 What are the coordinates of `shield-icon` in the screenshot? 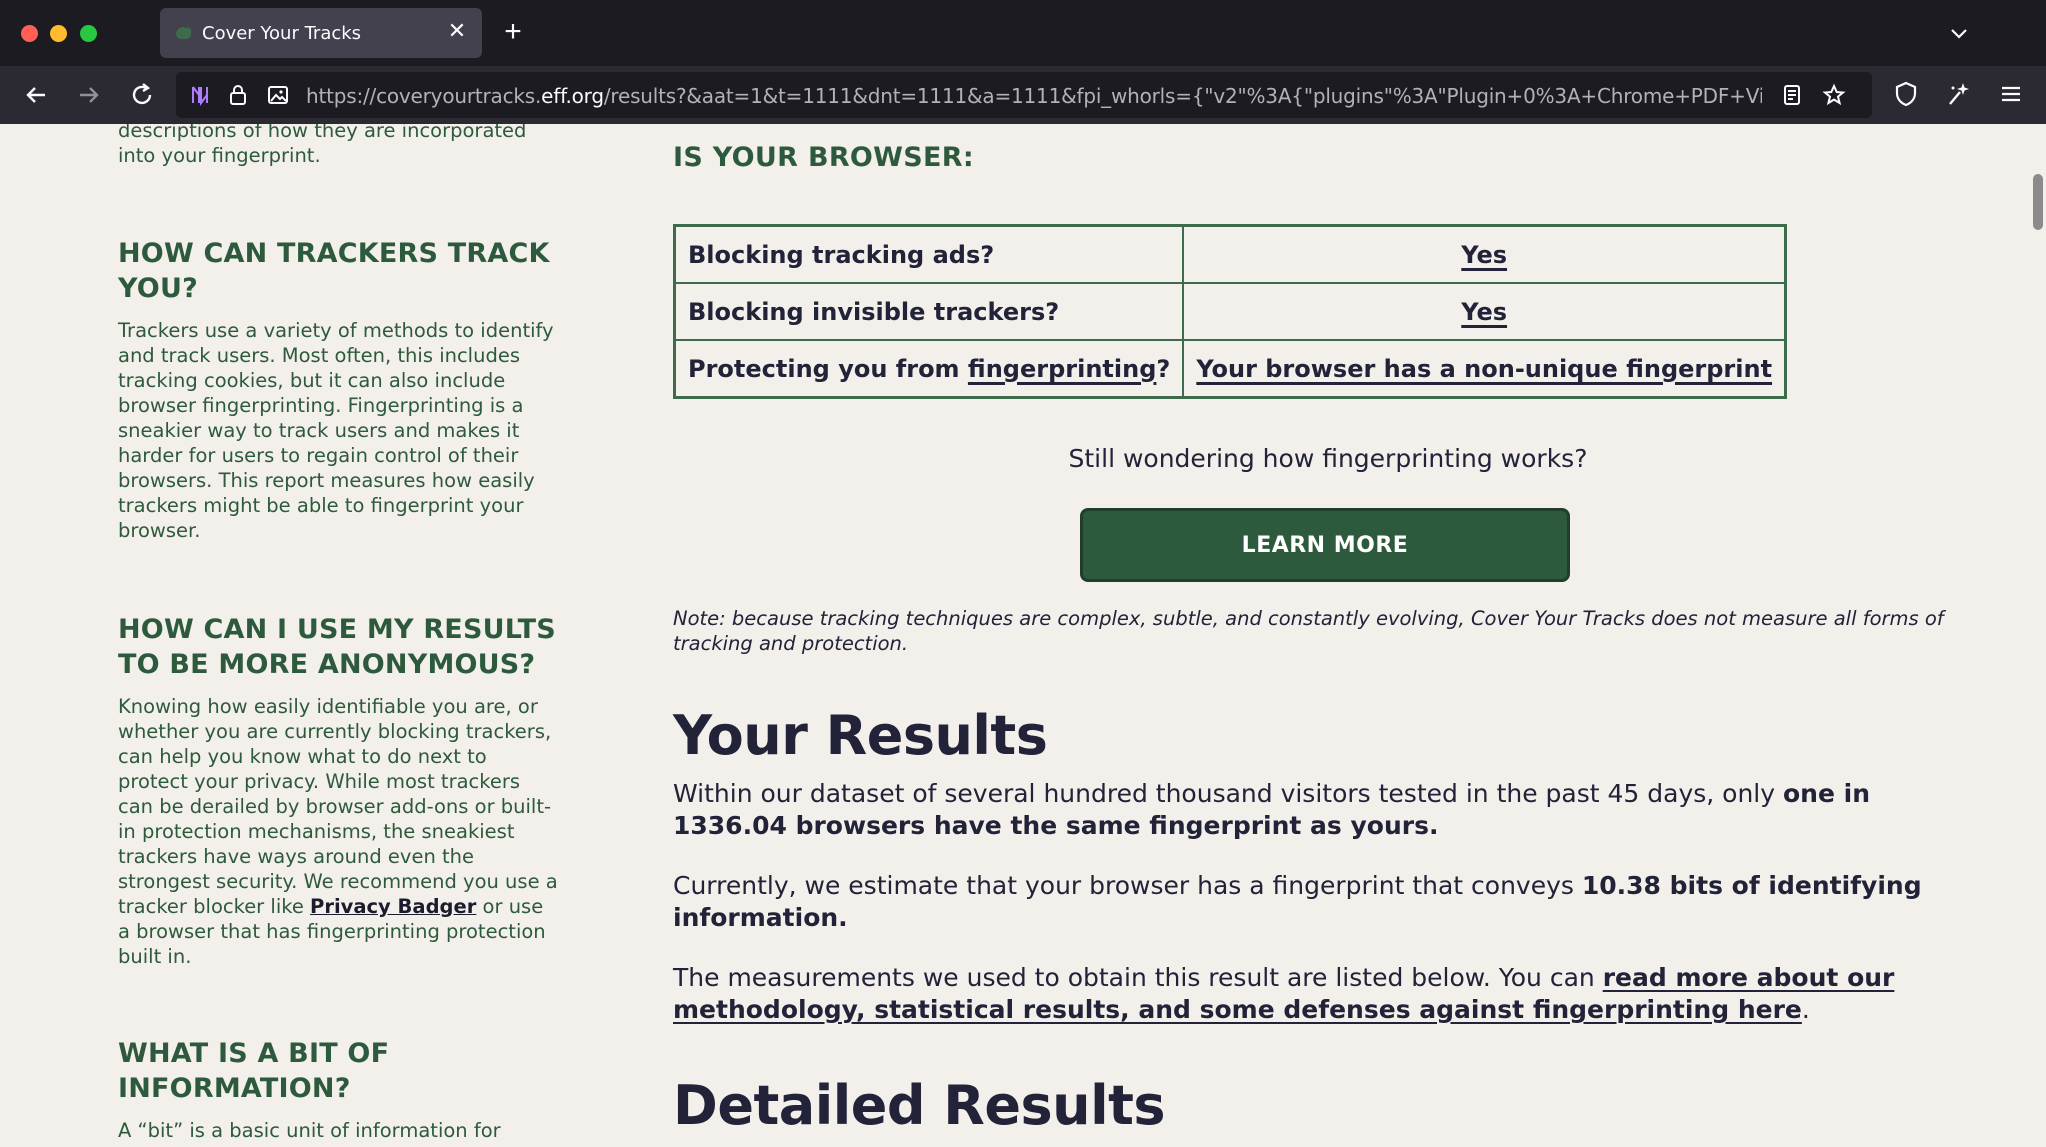 It's located at (1906, 94).